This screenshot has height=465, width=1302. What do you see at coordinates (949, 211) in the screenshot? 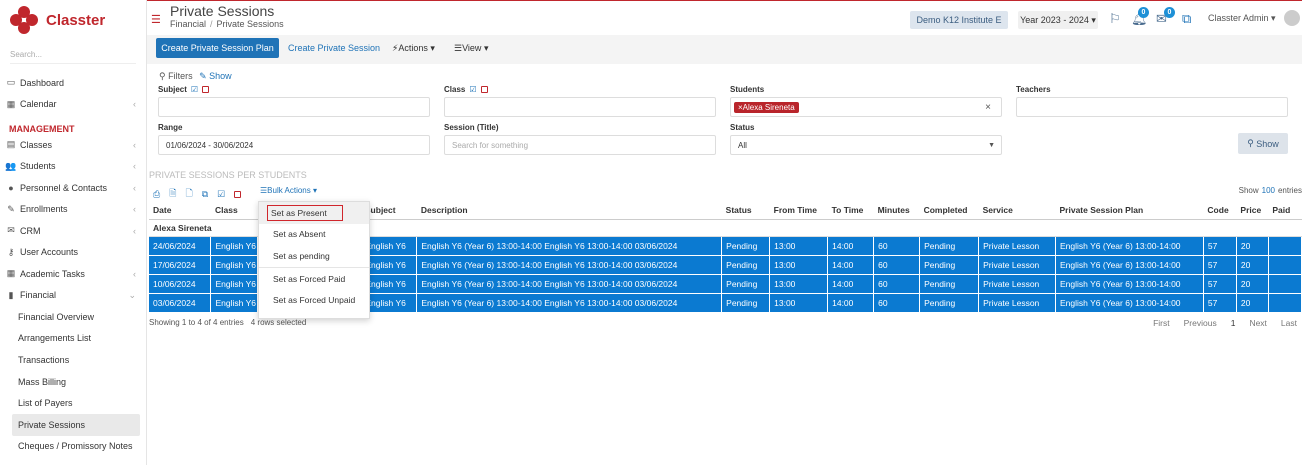
I see `col-completed: Completed` at bounding box center [949, 211].